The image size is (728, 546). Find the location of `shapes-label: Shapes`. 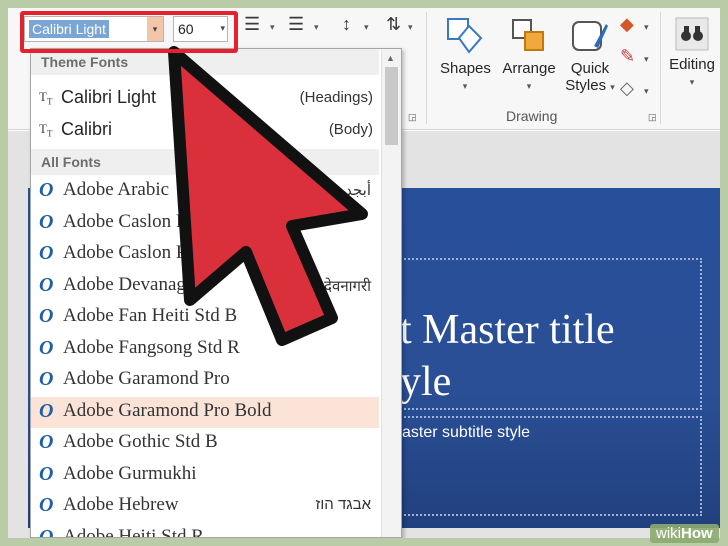

shapes-label: Shapes is located at coordinates (465, 68).